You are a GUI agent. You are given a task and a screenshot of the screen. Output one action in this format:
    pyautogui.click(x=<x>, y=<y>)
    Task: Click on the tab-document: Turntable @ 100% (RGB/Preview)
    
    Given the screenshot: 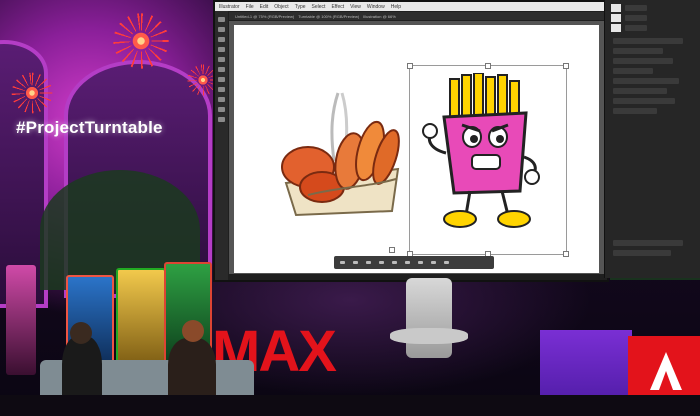 What is the action you would take?
    pyautogui.click(x=328, y=16)
    